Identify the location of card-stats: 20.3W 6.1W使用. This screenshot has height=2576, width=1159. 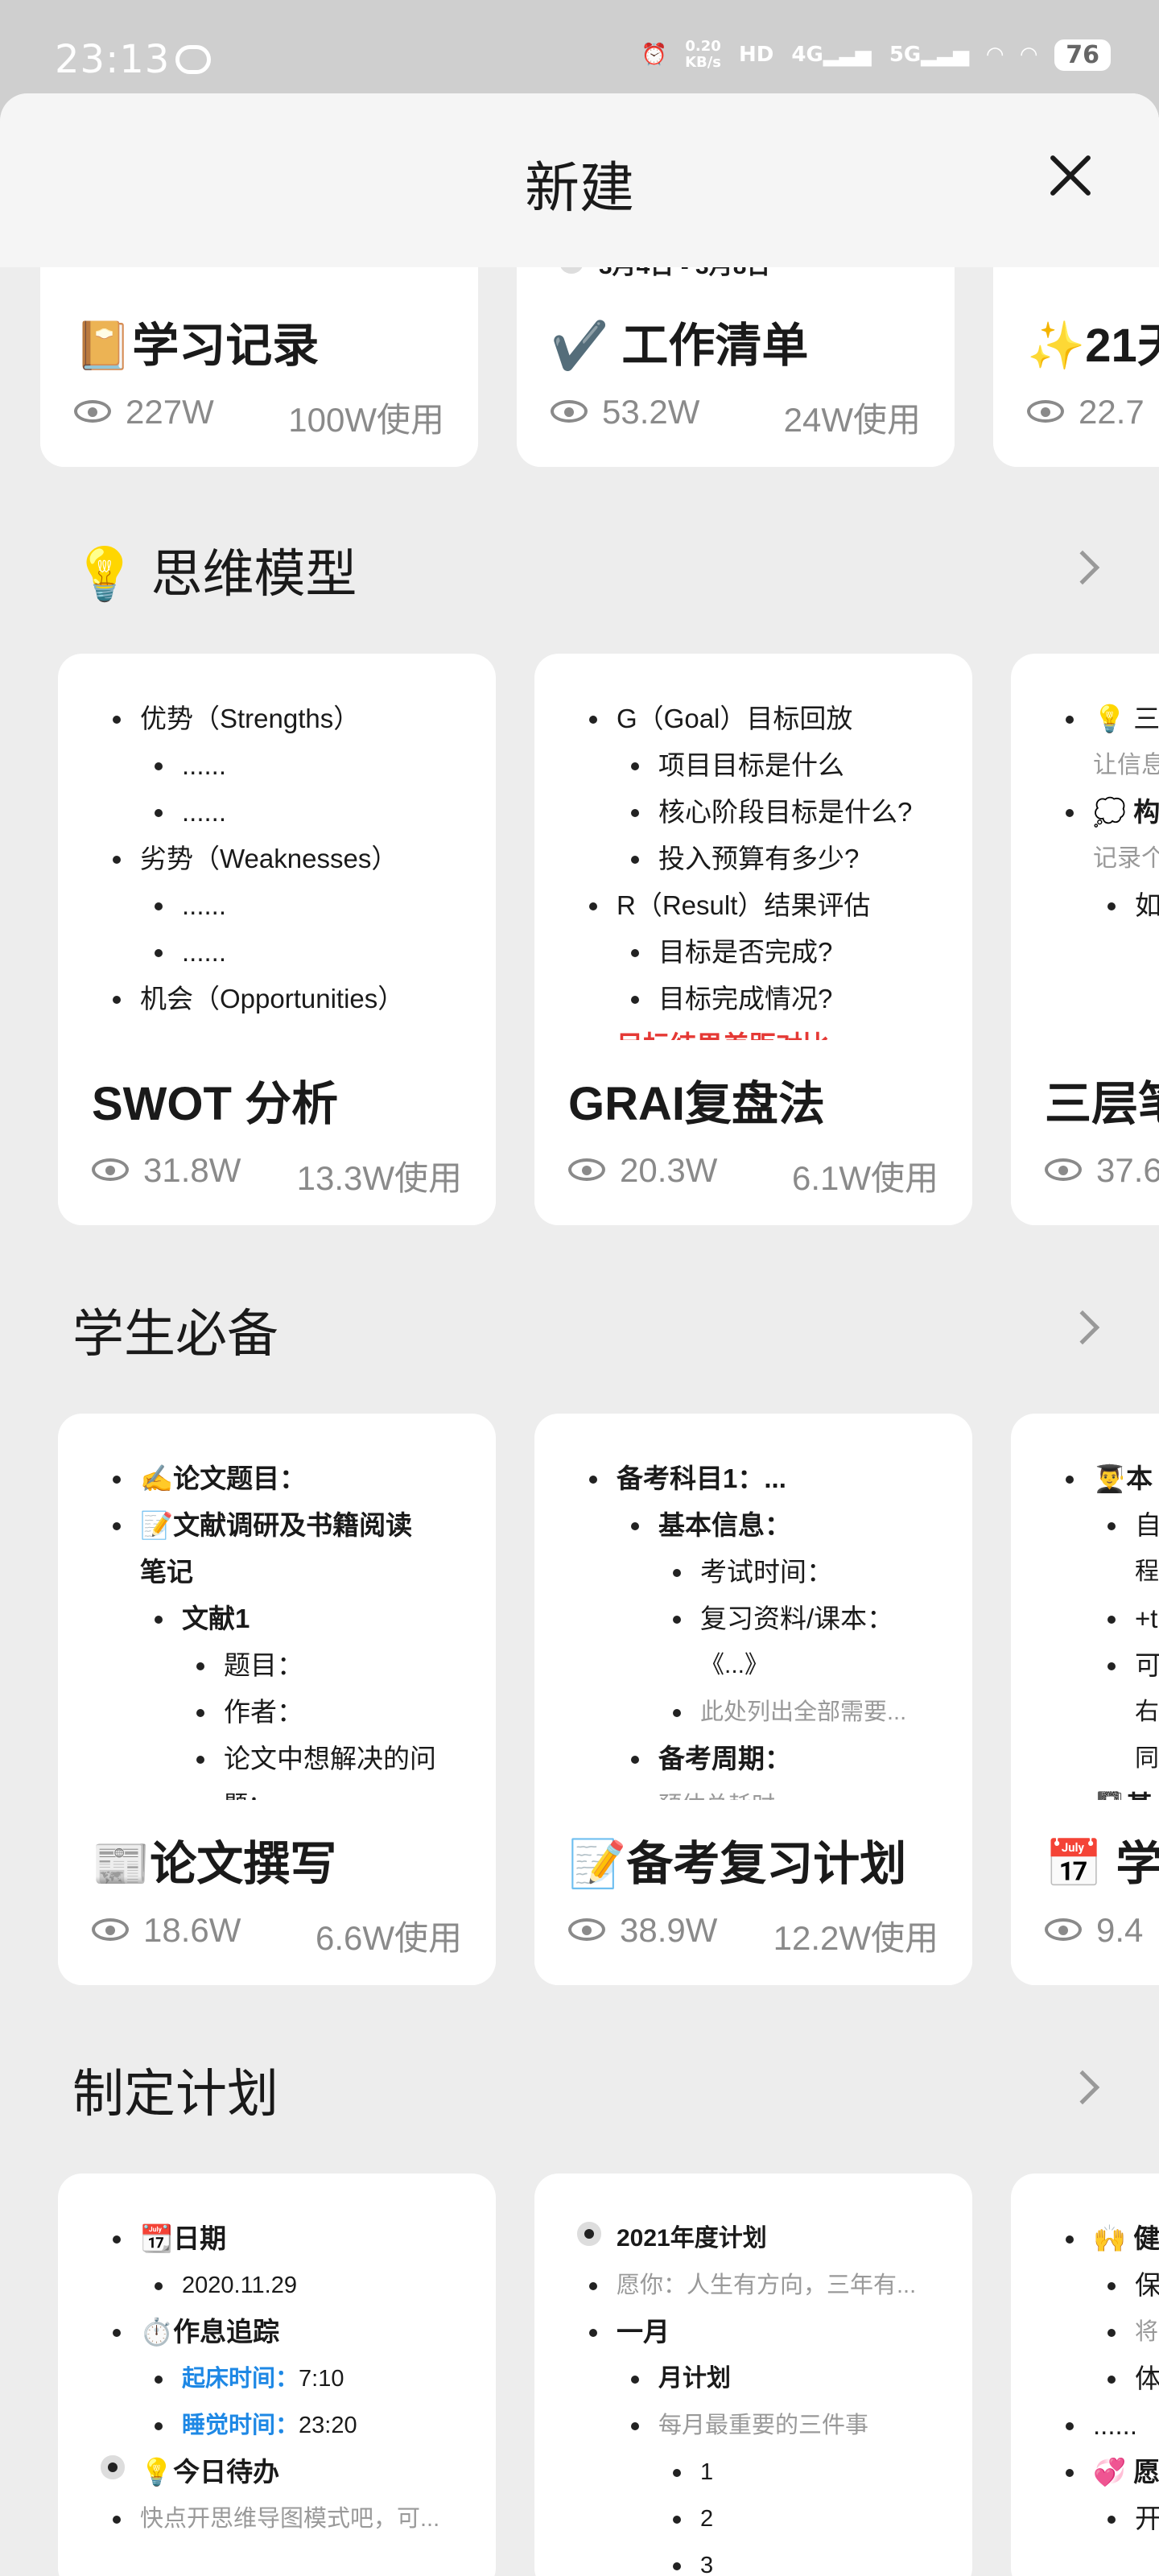
(753, 1175).